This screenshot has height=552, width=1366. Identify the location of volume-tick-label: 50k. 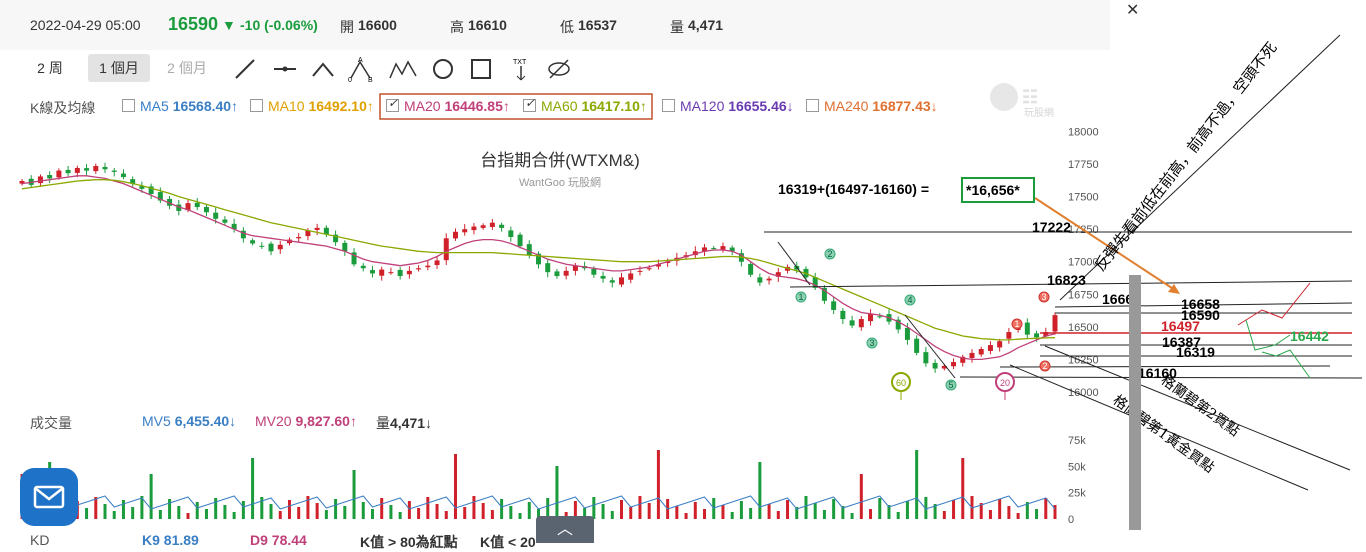
(1077, 467).